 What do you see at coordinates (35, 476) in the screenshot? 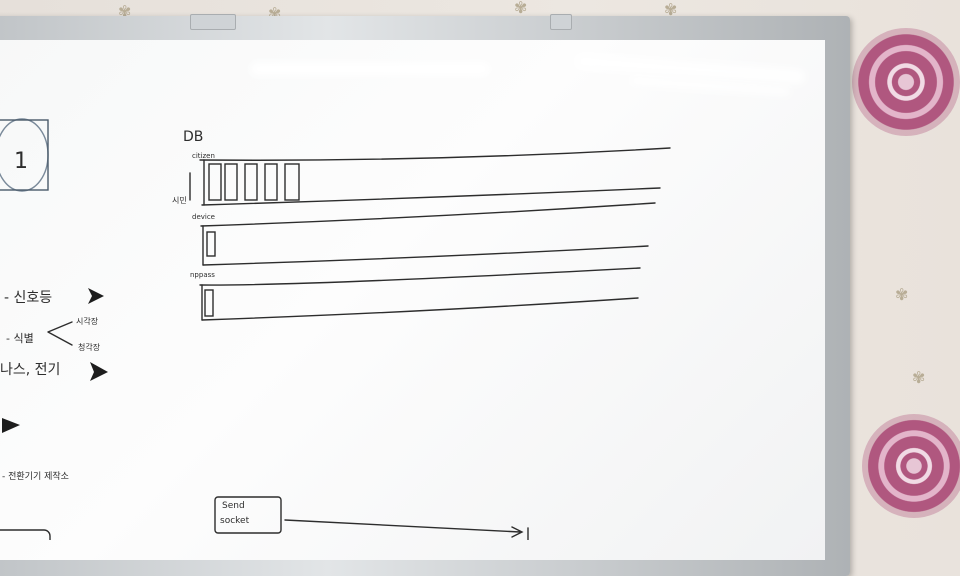
I see `note-text: - 전환기기 제작소` at bounding box center [35, 476].